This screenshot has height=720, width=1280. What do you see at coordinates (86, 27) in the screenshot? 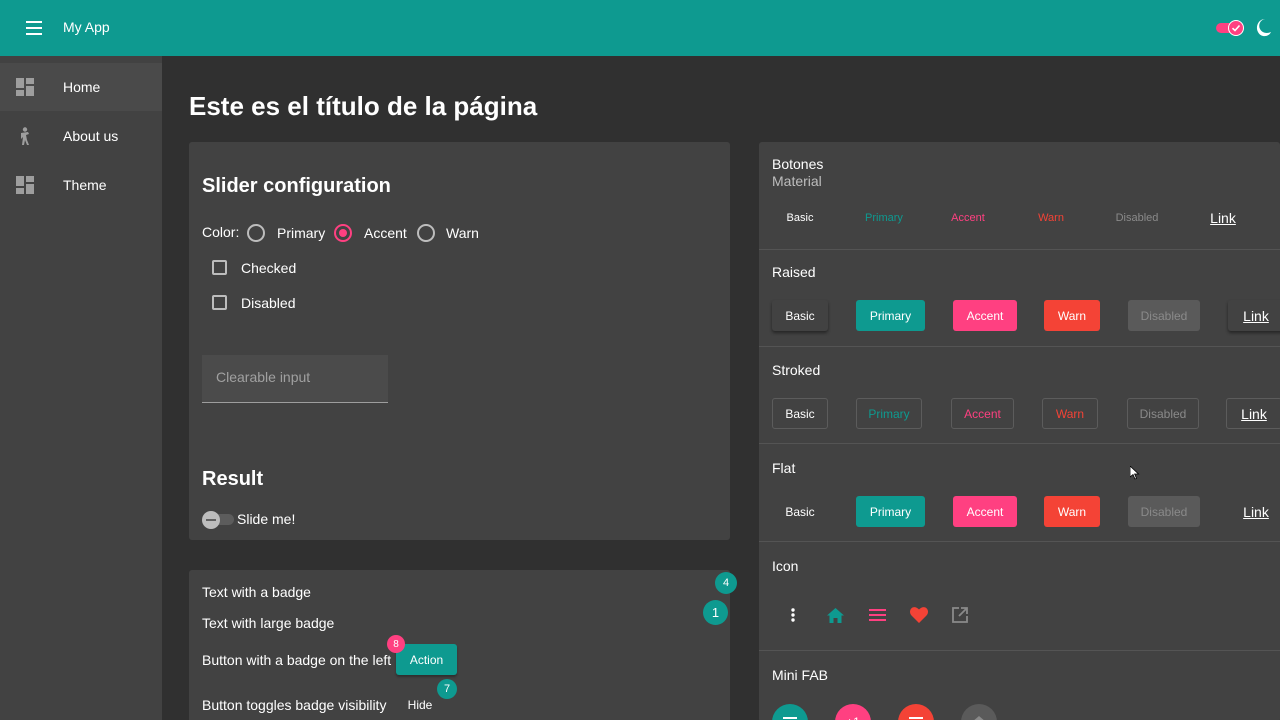
I see `app-title: My App` at bounding box center [86, 27].